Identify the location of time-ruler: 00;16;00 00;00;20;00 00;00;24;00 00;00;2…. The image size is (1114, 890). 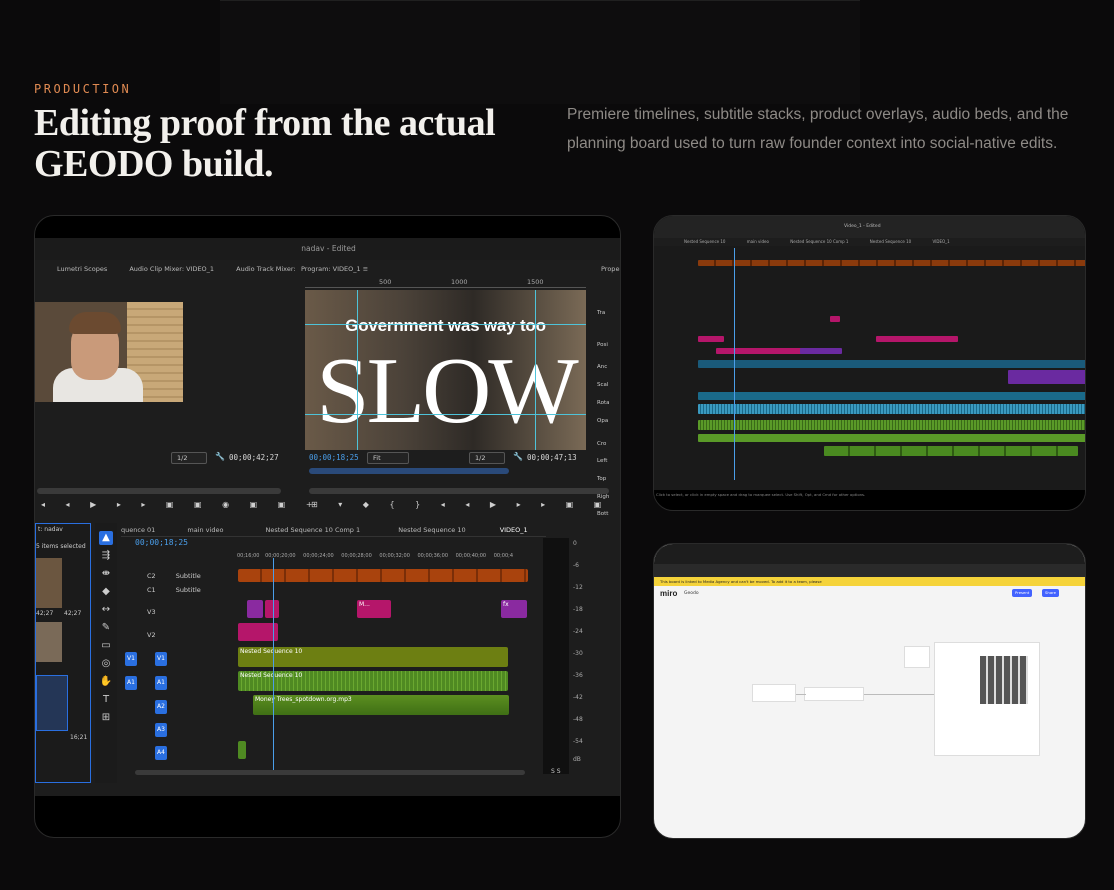
(382, 560).